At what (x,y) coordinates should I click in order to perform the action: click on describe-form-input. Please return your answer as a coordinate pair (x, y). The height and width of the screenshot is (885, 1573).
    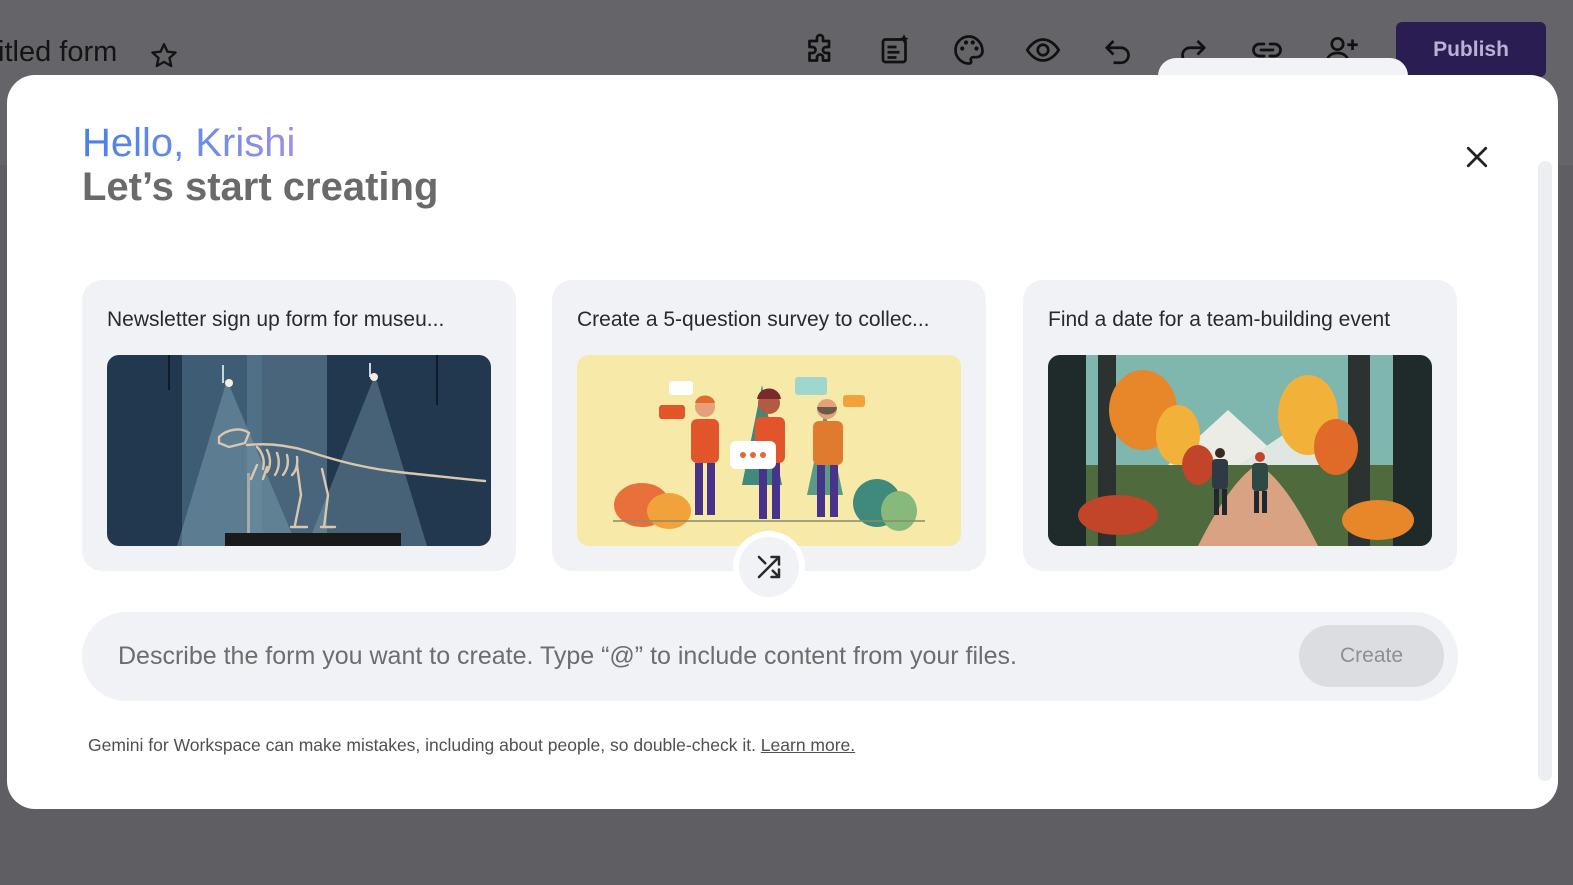
    Looking at the image, I should click on (698, 656).